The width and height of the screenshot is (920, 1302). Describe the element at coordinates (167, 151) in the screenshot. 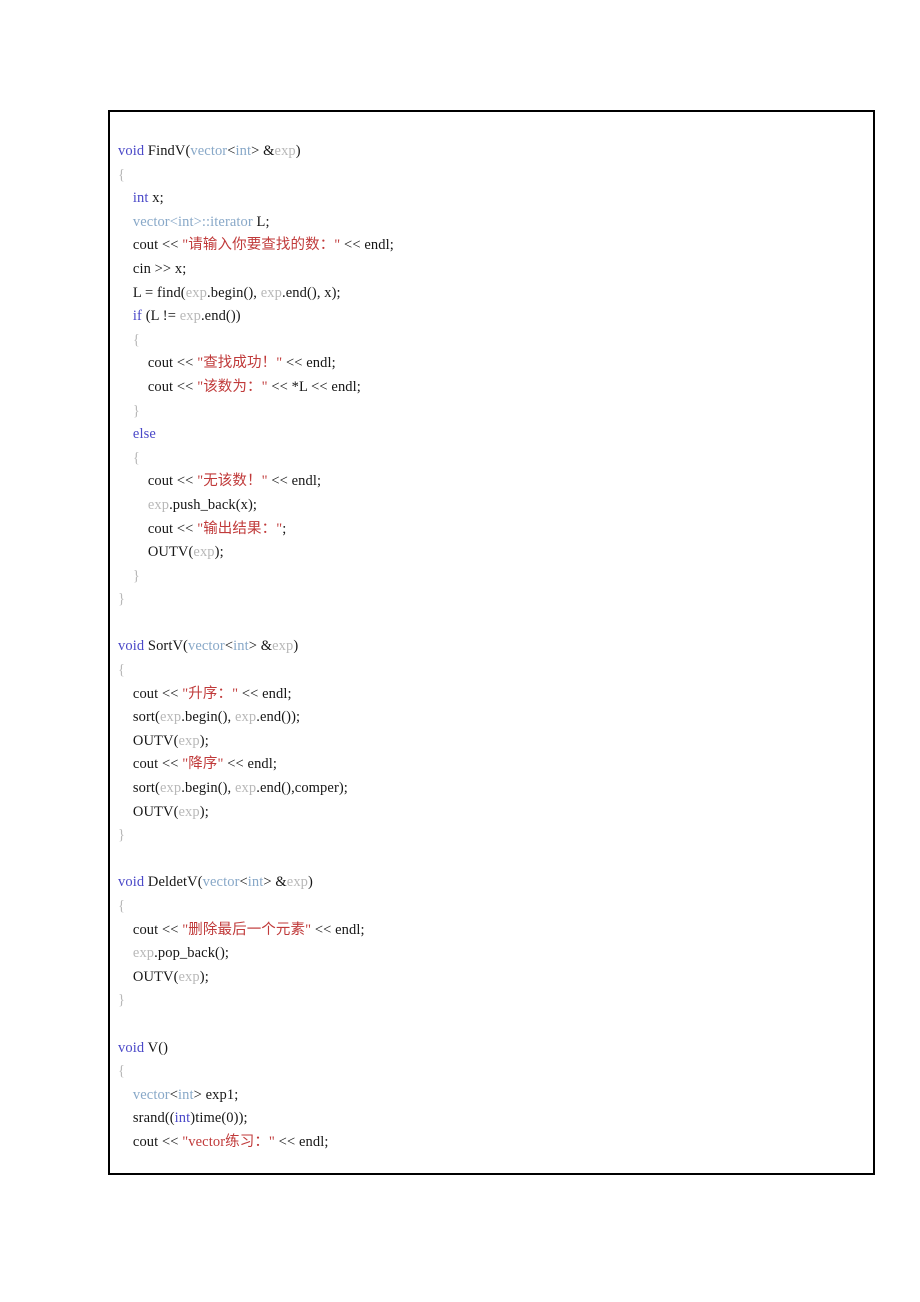

I see `code-token: FindV(` at that location.